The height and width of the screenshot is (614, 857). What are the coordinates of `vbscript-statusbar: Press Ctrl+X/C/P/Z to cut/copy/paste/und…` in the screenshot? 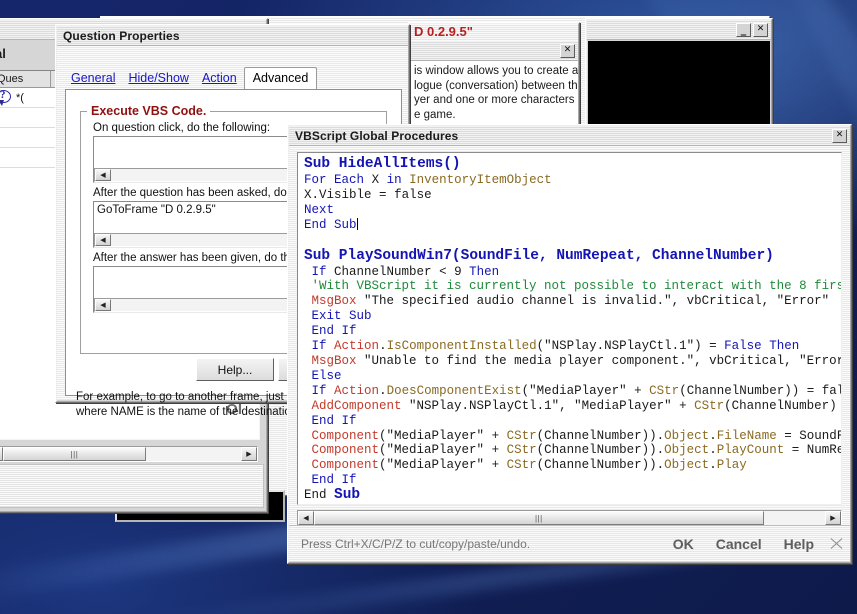 It's located at (569, 543).